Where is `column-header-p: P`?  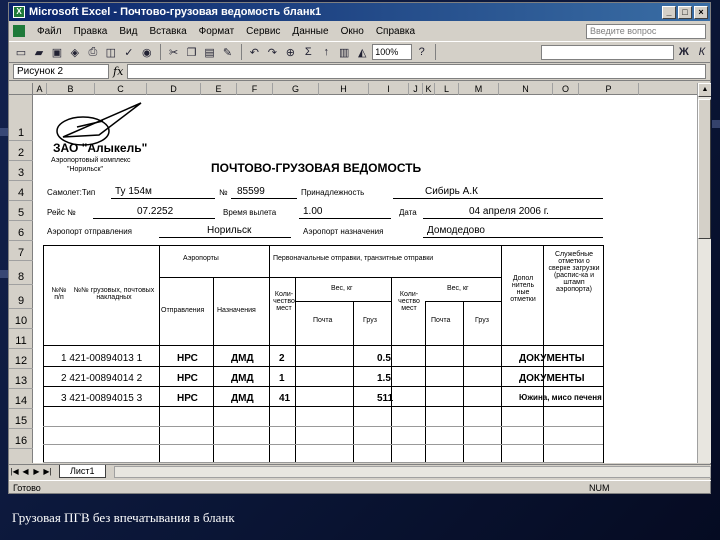 column-header-p: P is located at coordinates (609, 89).